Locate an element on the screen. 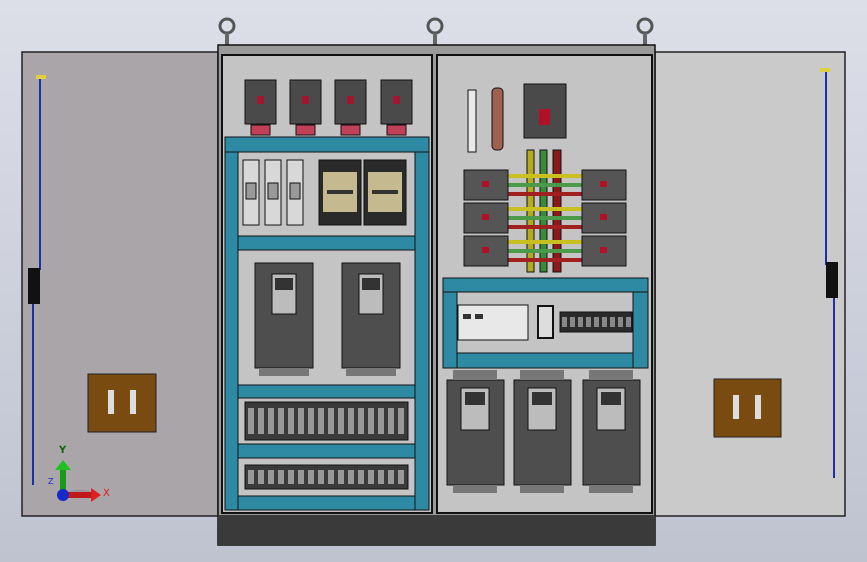 The width and height of the screenshot is (867, 562). terminal-strip is located at coordinates (472, 121).